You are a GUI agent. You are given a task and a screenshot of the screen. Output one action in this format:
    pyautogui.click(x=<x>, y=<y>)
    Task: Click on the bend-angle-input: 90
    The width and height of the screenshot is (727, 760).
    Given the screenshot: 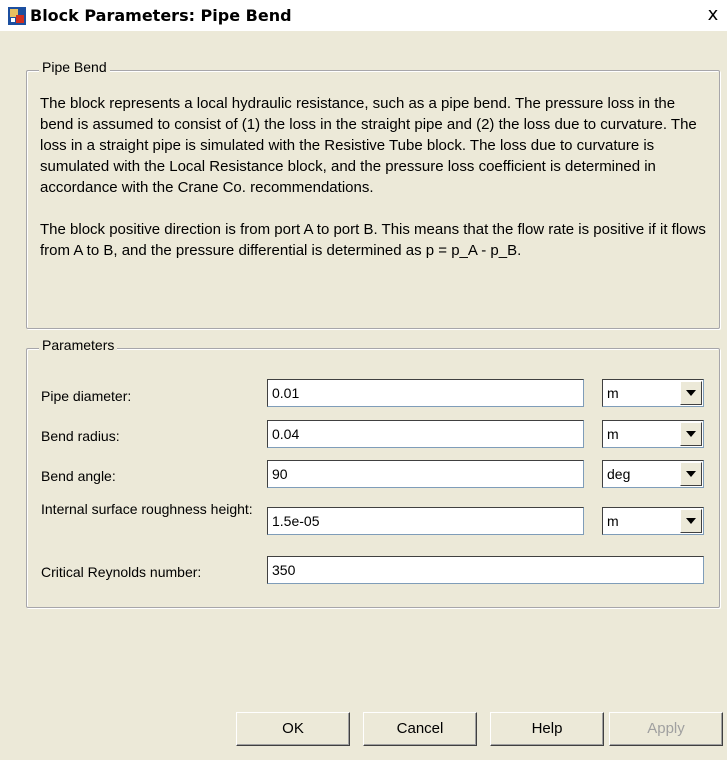 What is the action you would take?
    pyautogui.click(x=425, y=474)
    